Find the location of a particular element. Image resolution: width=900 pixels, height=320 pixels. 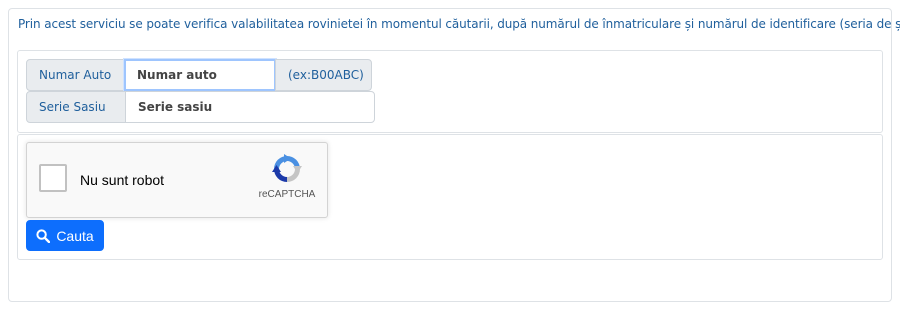

plate-label: Numar Auto is located at coordinates (76, 75).